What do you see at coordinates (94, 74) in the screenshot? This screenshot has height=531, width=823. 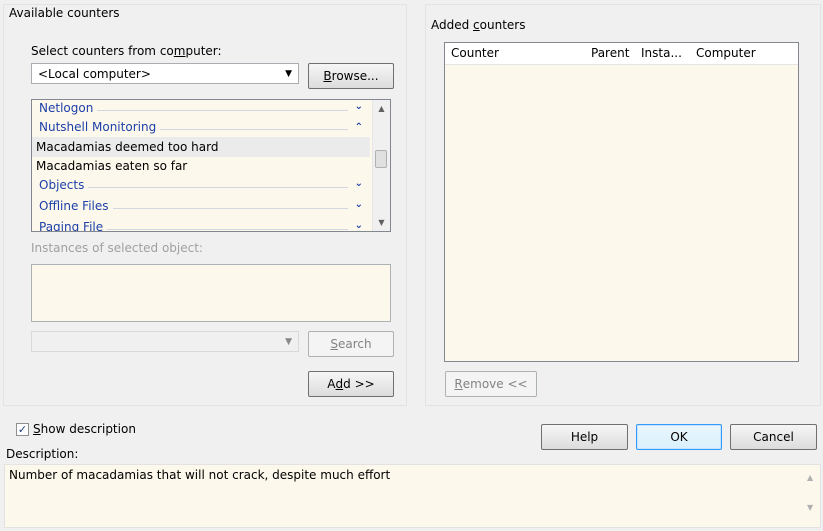 I see `computer-combobox-value: <Local computer>` at bounding box center [94, 74].